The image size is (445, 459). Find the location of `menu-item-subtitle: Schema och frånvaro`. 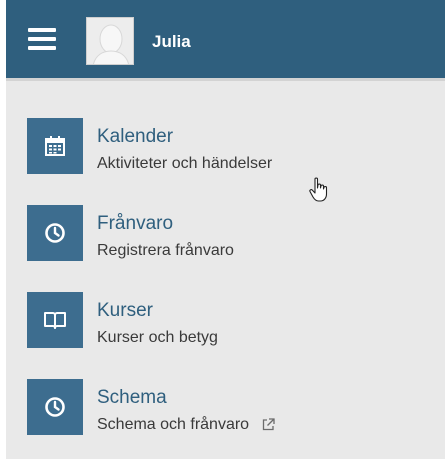

menu-item-subtitle: Schema och frånvaro is located at coordinates (186, 425).